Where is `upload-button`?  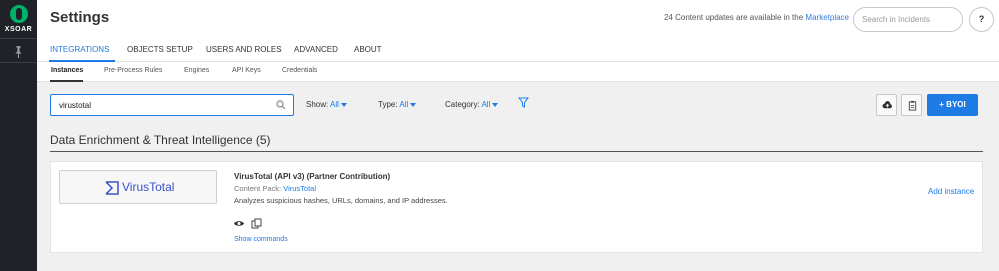
upload-button is located at coordinates (886, 105).